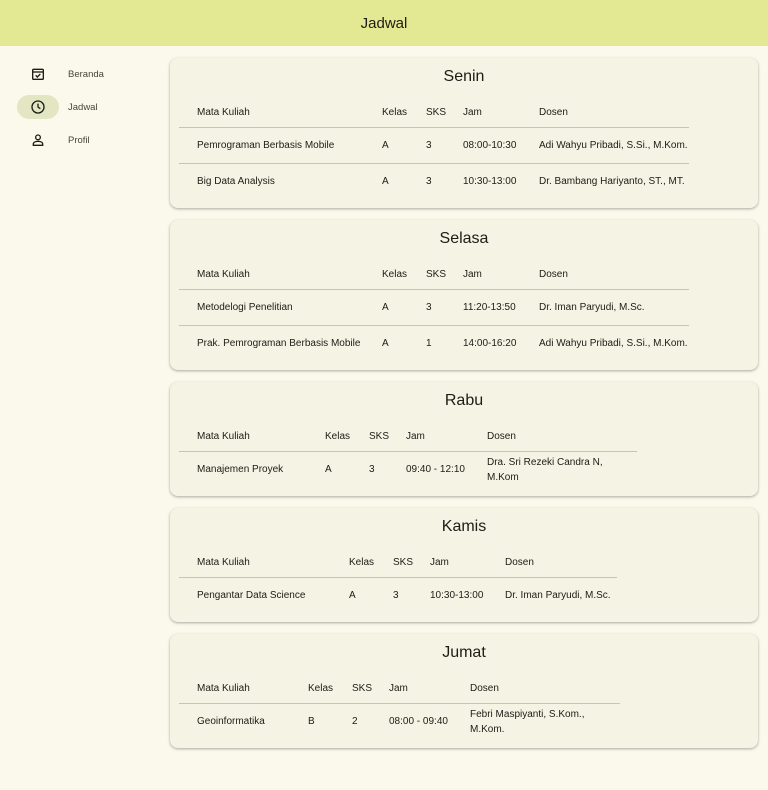 Image resolution: width=768 pixels, height=790 pixels. I want to click on cell-jam: 09:40 - 12:10, so click(435, 469).